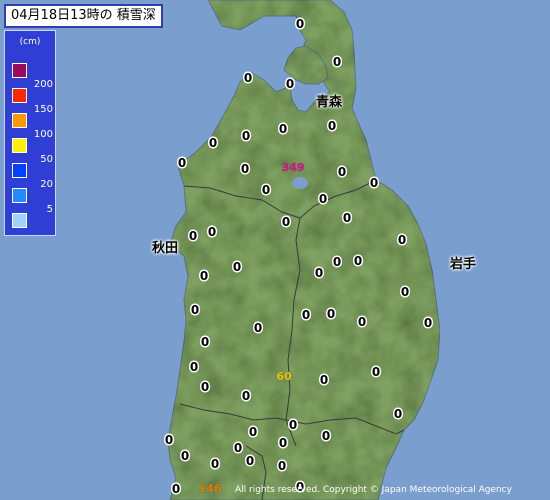 The width and height of the screenshot is (550, 500). What do you see at coordinates (43, 109) in the screenshot?
I see `legend-label-2: 150` at bounding box center [43, 109].